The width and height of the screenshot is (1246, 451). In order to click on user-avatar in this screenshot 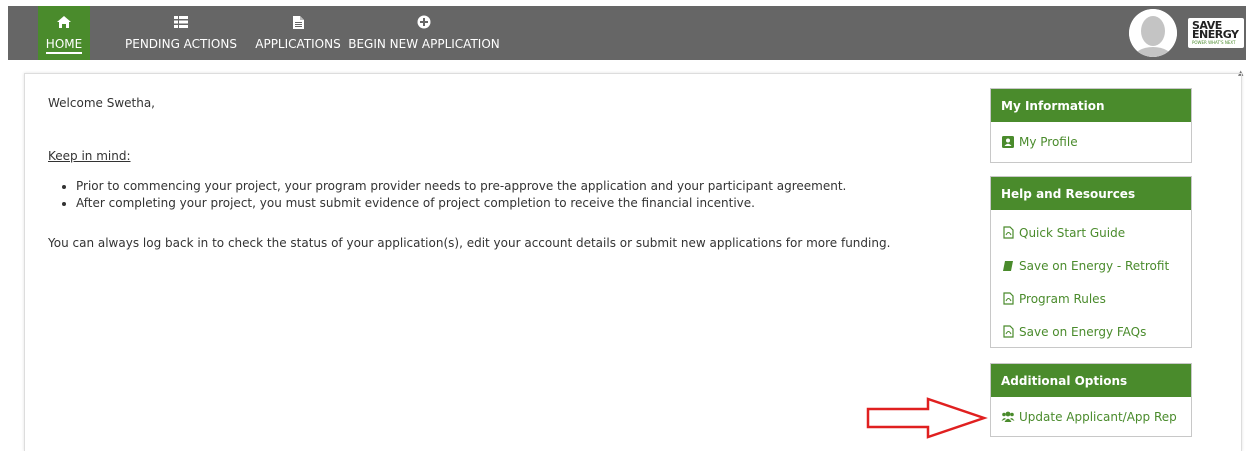, I will do `click(1153, 33)`.